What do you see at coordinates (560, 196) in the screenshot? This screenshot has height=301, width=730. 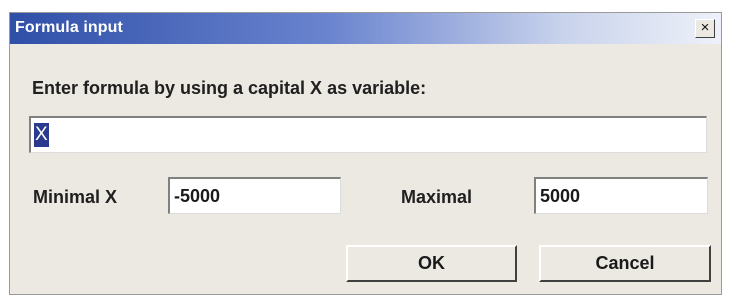 I see `maximal-x-value: 5000` at bounding box center [560, 196].